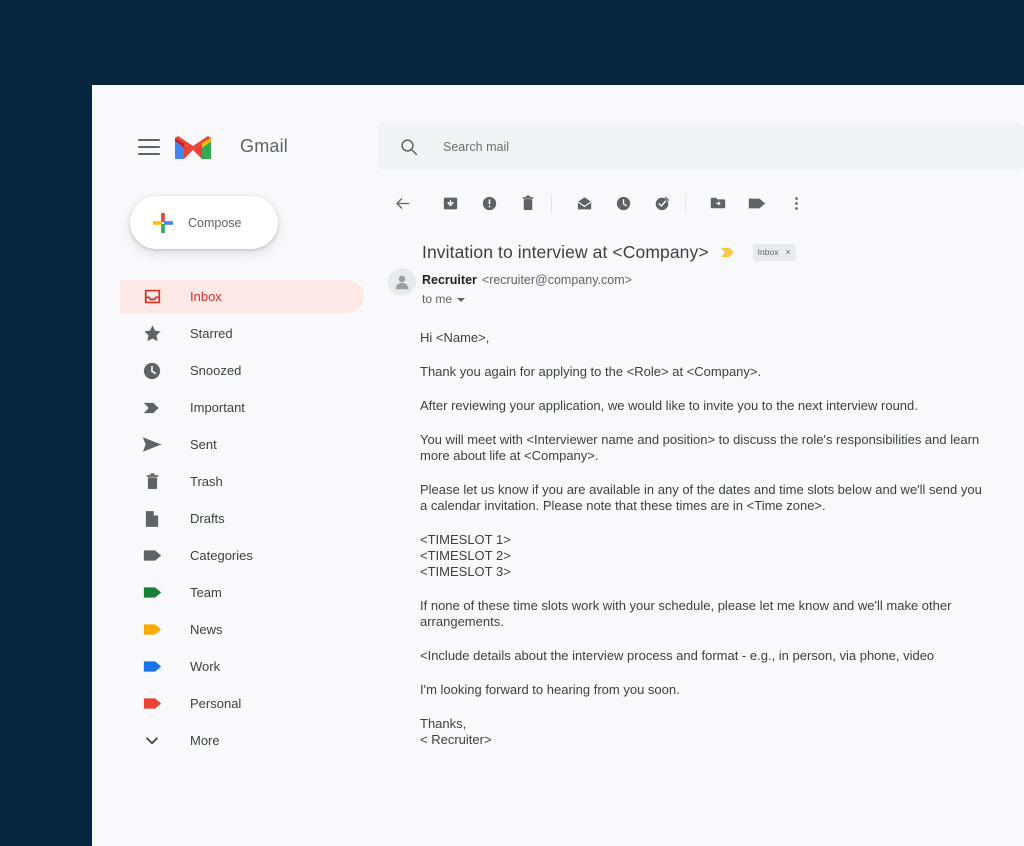 Image resolution: width=1024 pixels, height=846 pixels. What do you see at coordinates (152, 519) in the screenshot?
I see `drafts-icon` at bounding box center [152, 519].